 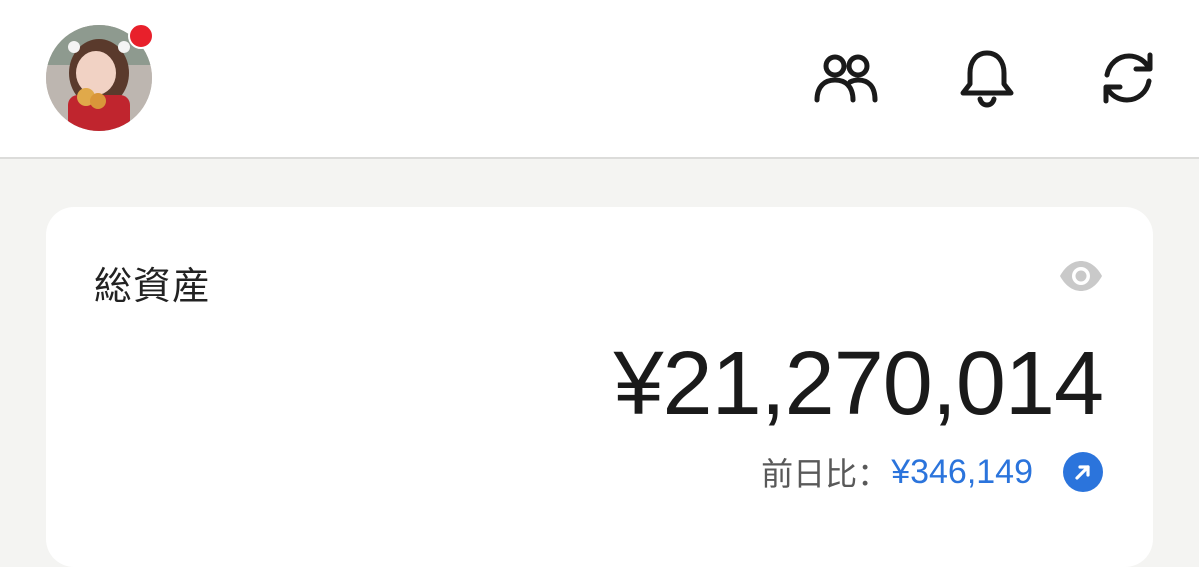 I want to click on card-title: 総資産, so click(x=153, y=286).